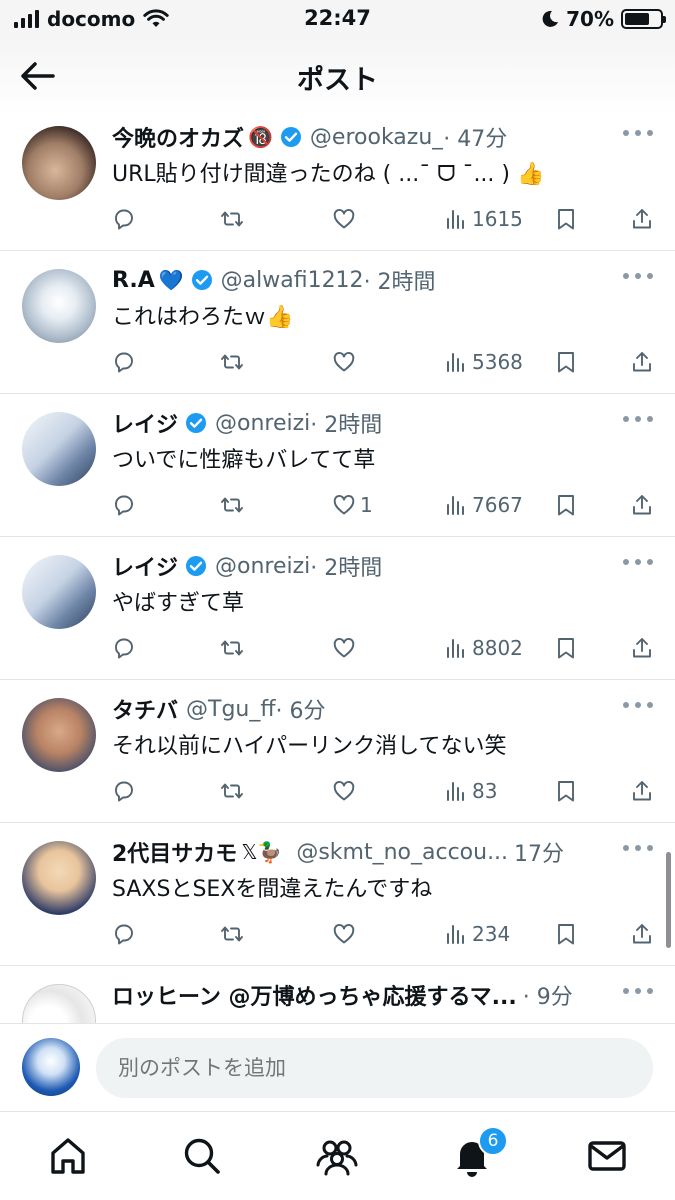 This screenshot has width=675, height=1200. Describe the element at coordinates (384, 934) in the screenshot. I see `post-actions: 234` at that location.